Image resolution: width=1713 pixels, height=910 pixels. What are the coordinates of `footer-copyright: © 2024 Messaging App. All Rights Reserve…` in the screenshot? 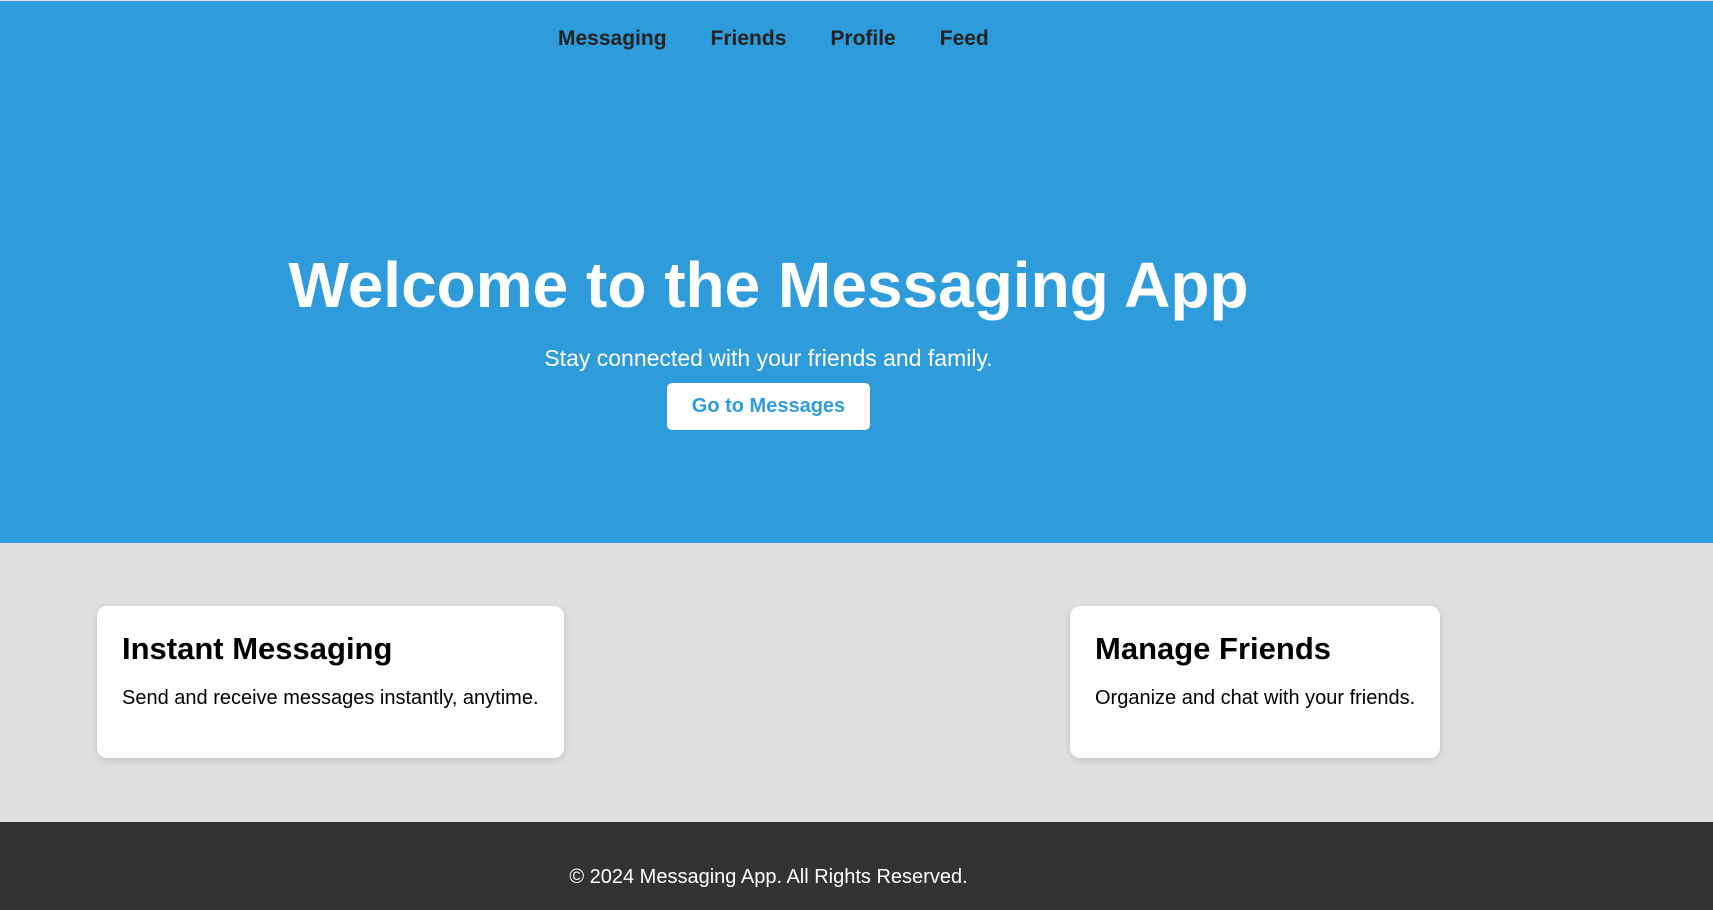 It's located at (768, 877).